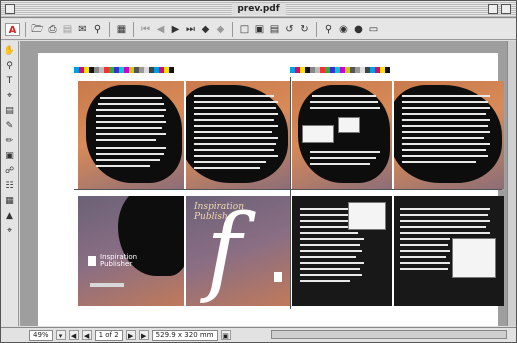 The image size is (517, 343). I want to click on fit-width-icon: ▤, so click(274, 29).